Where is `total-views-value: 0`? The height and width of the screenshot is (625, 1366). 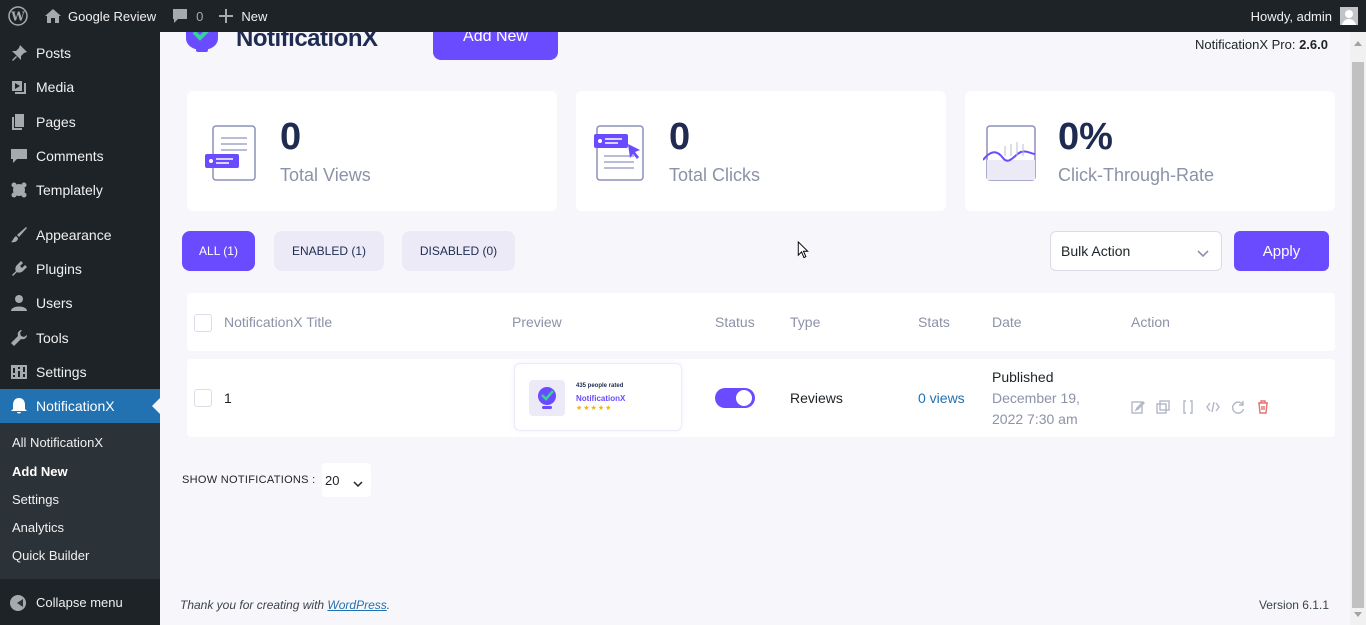
total-views-value: 0 is located at coordinates (291, 137).